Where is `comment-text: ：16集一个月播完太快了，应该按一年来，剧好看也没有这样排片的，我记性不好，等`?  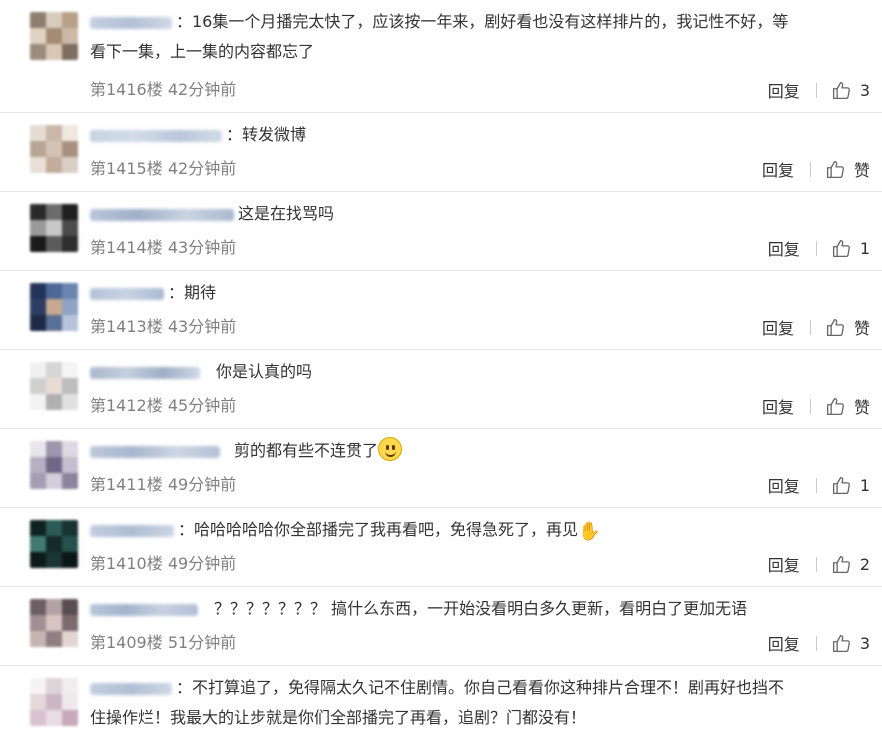
comment-text: ：16集一个月播完太快了，应该按一年来，剧好看也没有这样排片的，我记性不好，等 is located at coordinates (482, 22).